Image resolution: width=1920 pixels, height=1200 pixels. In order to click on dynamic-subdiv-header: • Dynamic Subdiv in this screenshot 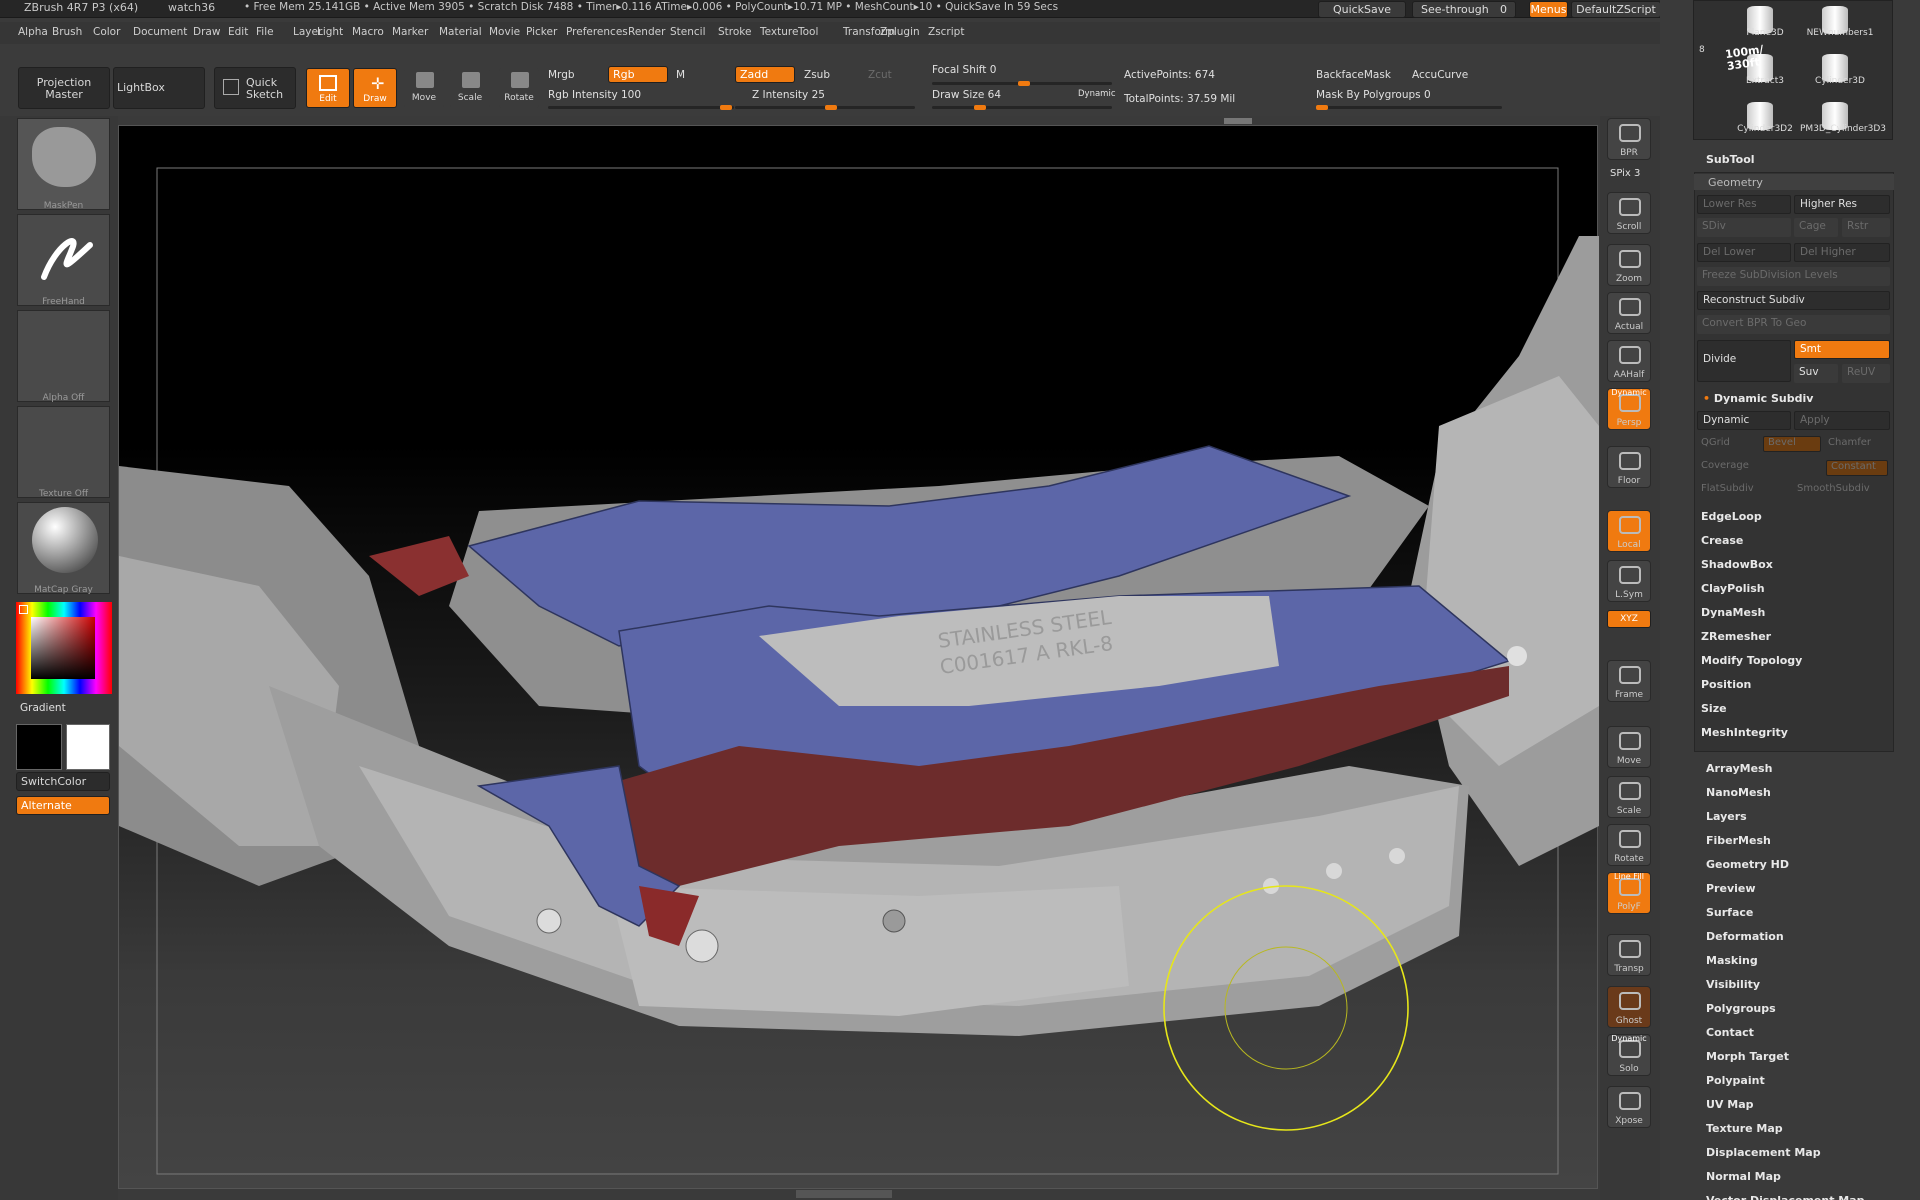, I will do `click(1758, 398)`.